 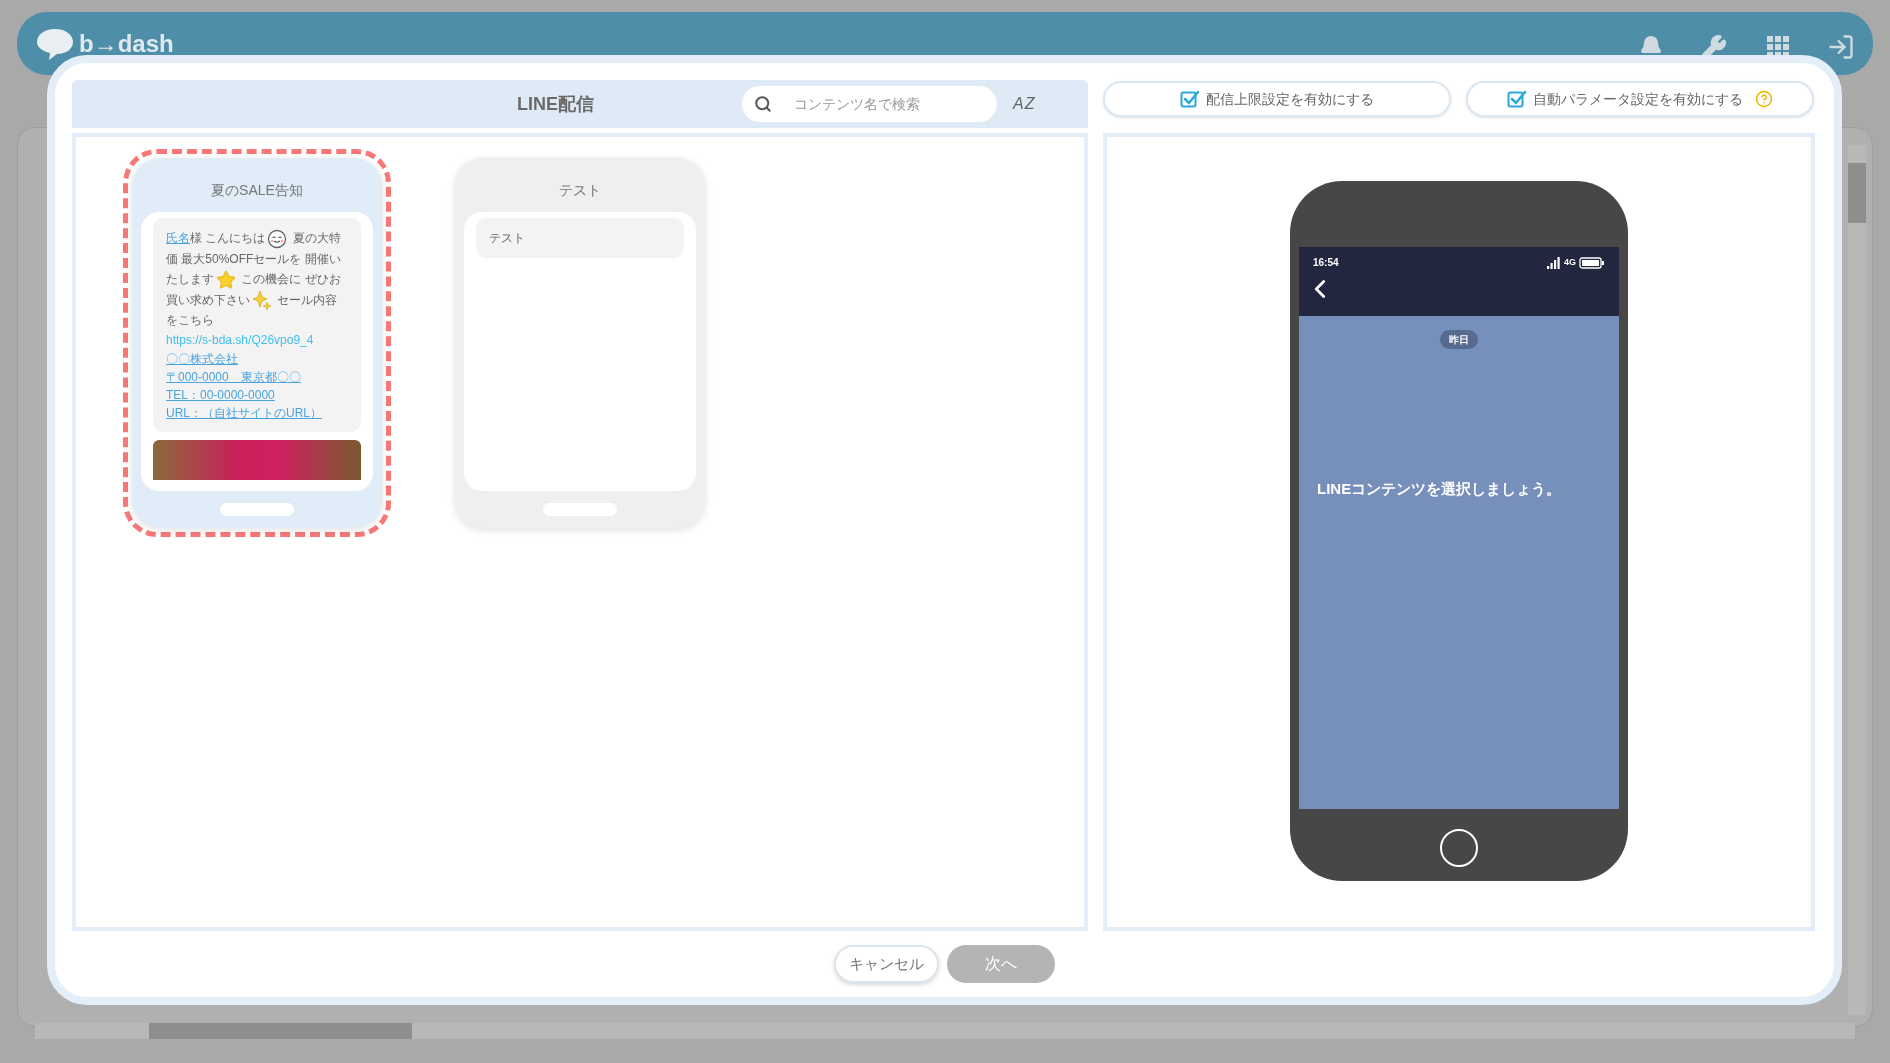 I want to click on sort-button: AZ, so click(x=1024, y=104).